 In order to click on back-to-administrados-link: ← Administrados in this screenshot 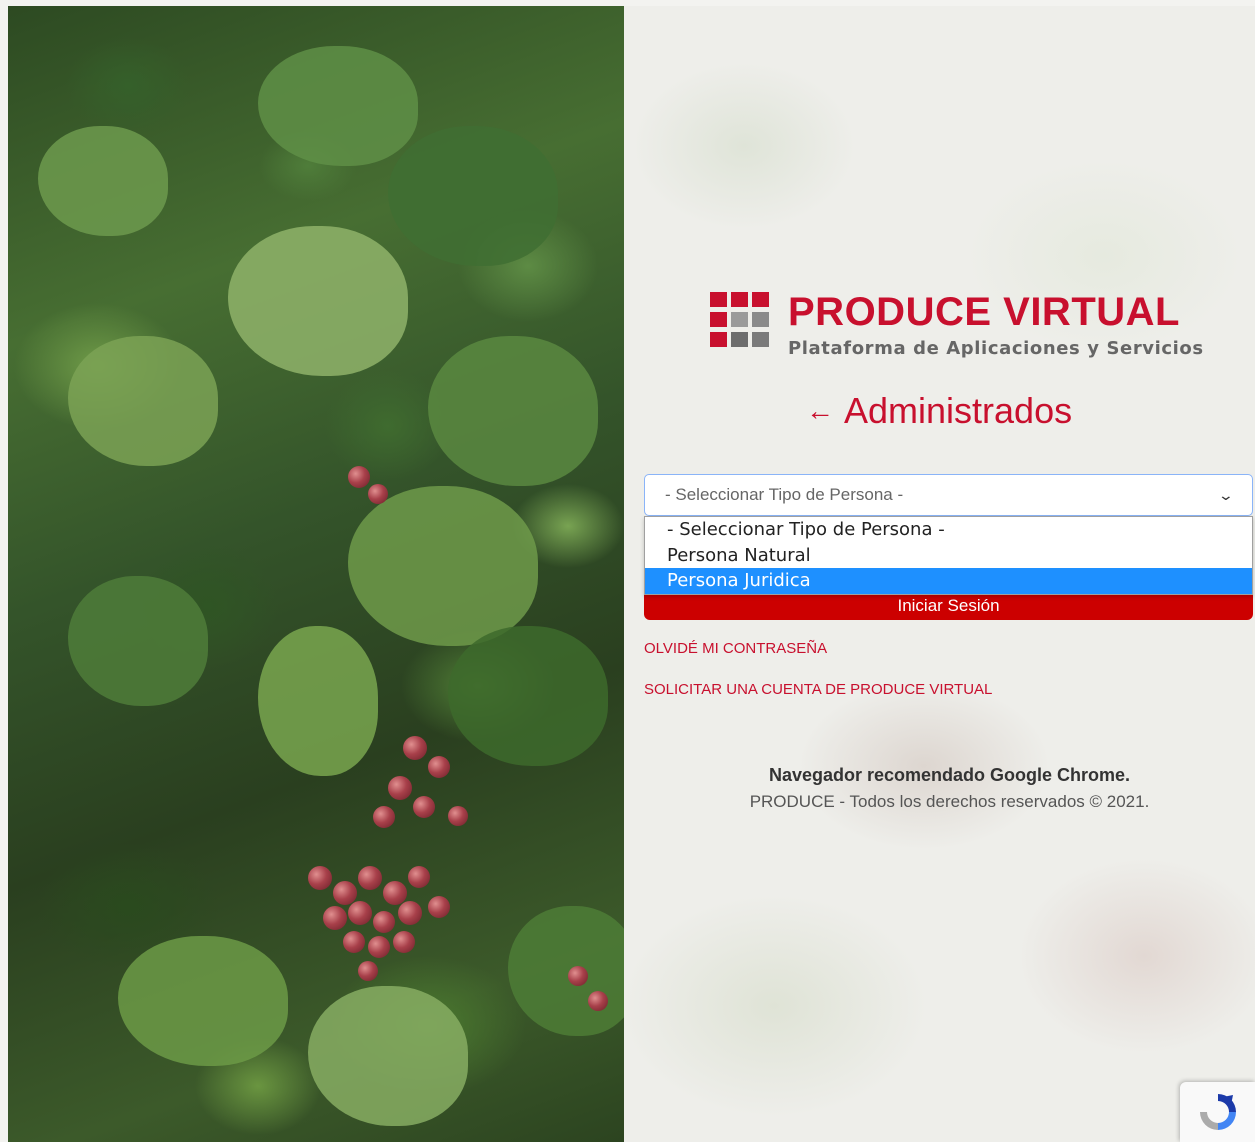, I will do `click(939, 411)`.